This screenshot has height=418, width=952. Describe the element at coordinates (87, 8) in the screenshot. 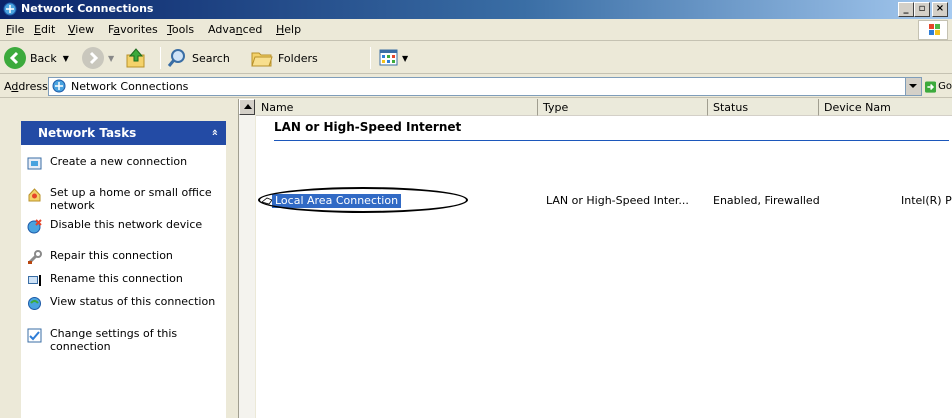

I see `window-title: Network Connections` at that location.